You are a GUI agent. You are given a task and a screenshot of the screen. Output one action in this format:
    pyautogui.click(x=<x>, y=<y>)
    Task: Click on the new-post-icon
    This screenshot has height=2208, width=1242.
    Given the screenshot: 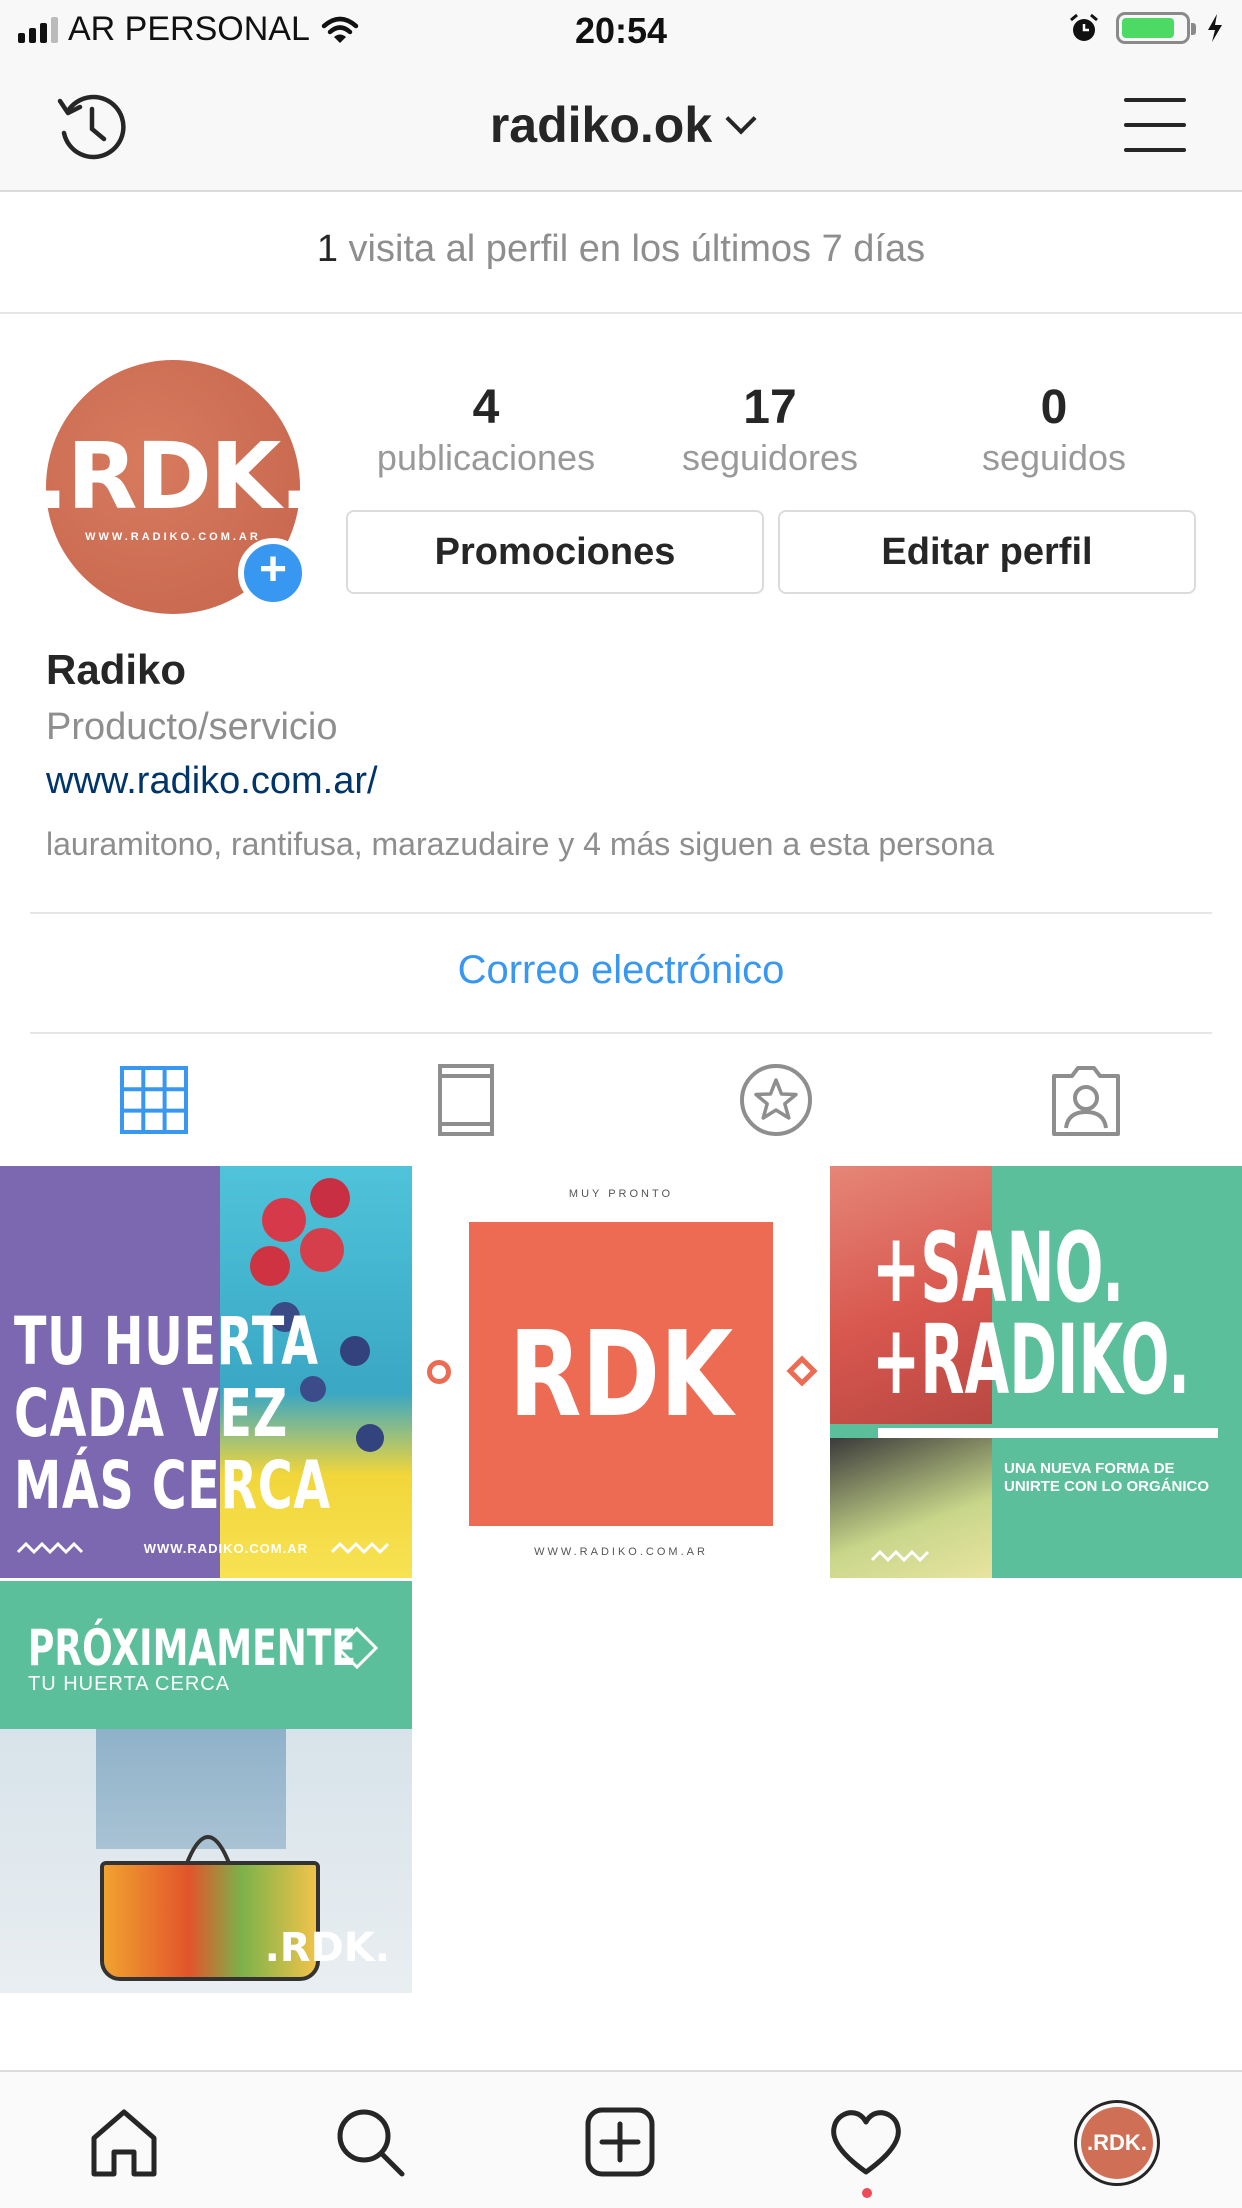 What is the action you would take?
    pyautogui.click(x=620, y=2142)
    